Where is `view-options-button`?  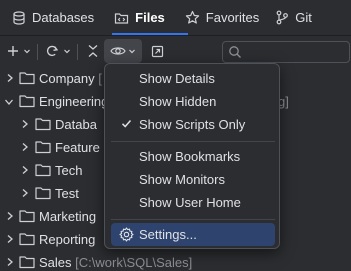 view-options-button is located at coordinates (123, 51).